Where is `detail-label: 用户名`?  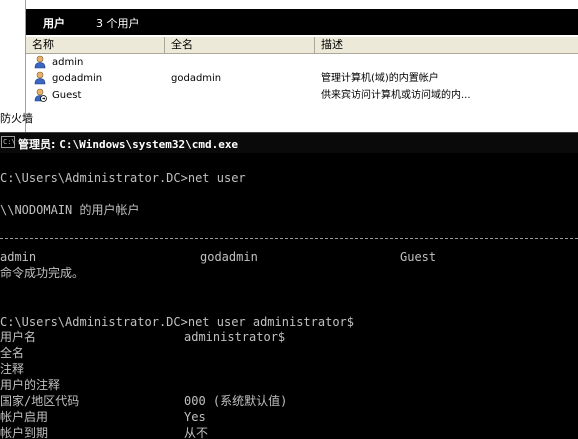 detail-label: 用户名 is located at coordinates (18, 337).